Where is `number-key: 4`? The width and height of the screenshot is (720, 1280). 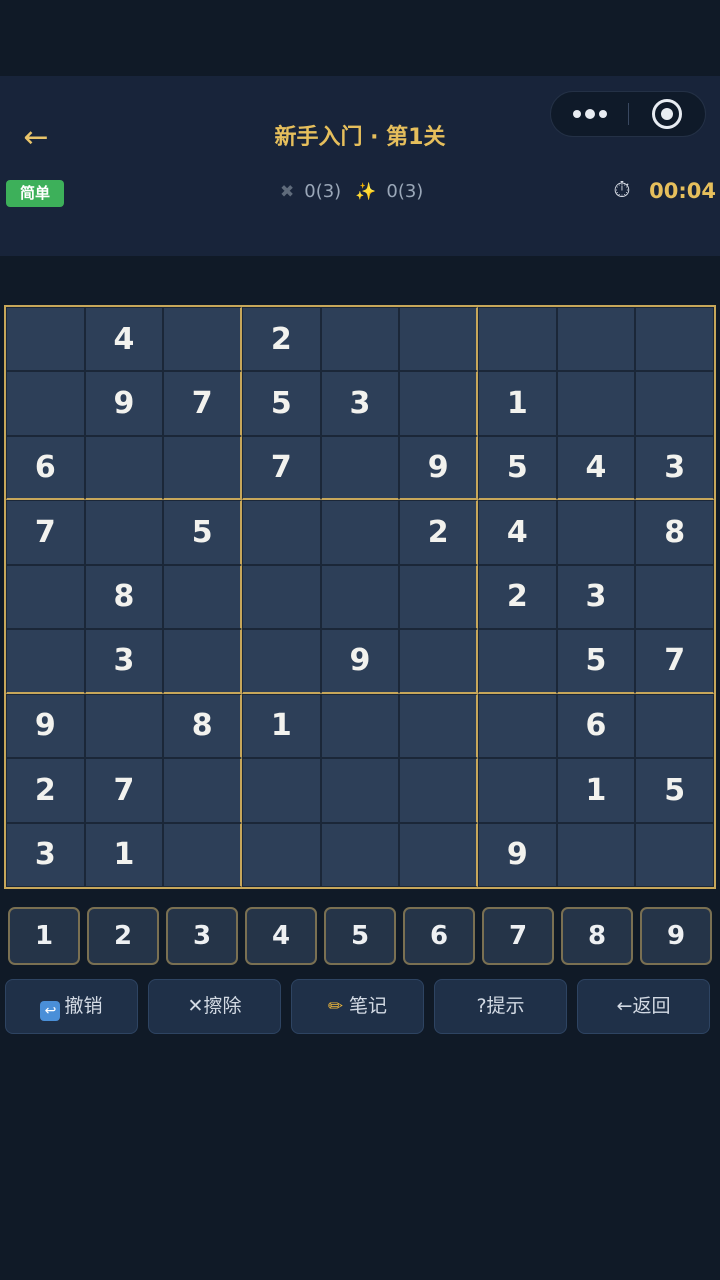
number-key: 4 is located at coordinates (281, 936).